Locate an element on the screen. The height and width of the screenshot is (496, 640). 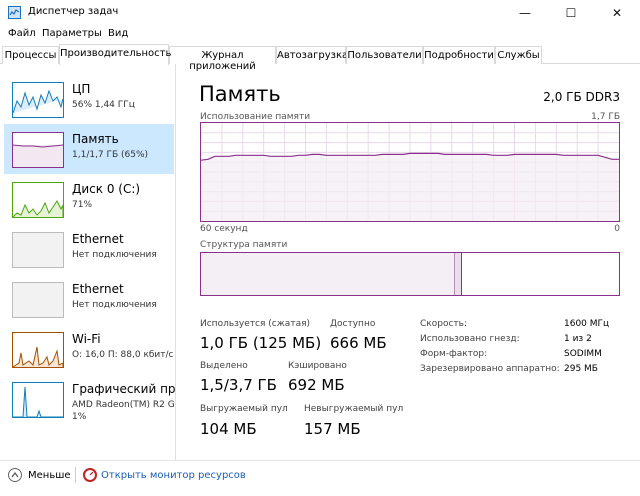
time-axis-right: 0 is located at coordinates (617, 229).